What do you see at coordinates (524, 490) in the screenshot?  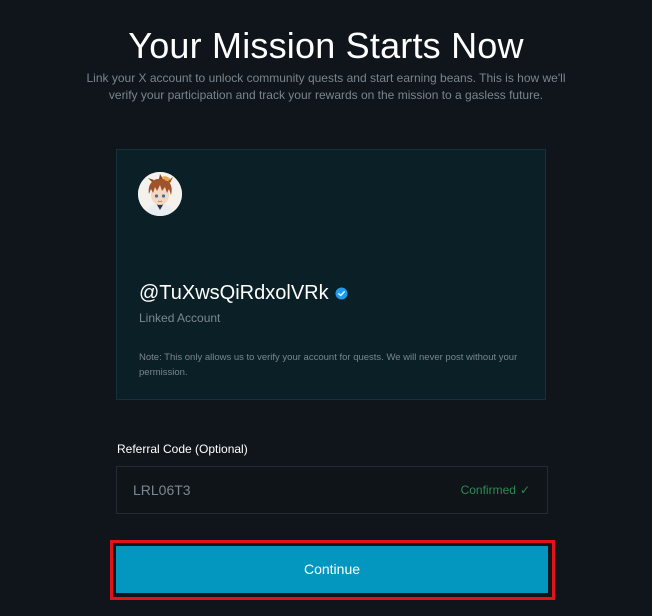 I see `check-icon: ✓` at bounding box center [524, 490].